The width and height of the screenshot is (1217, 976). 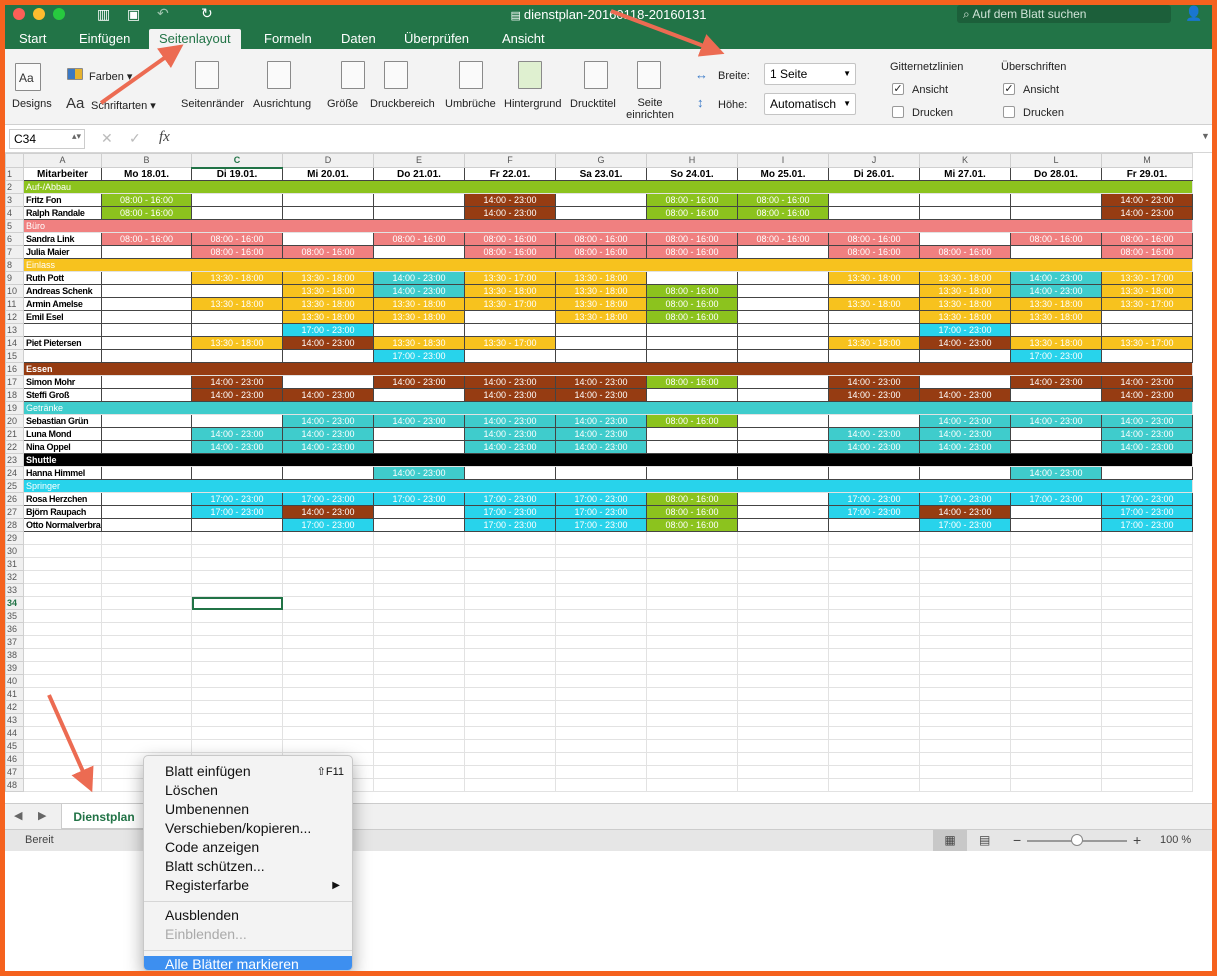 I want to click on formula-input, so click(x=690, y=139).